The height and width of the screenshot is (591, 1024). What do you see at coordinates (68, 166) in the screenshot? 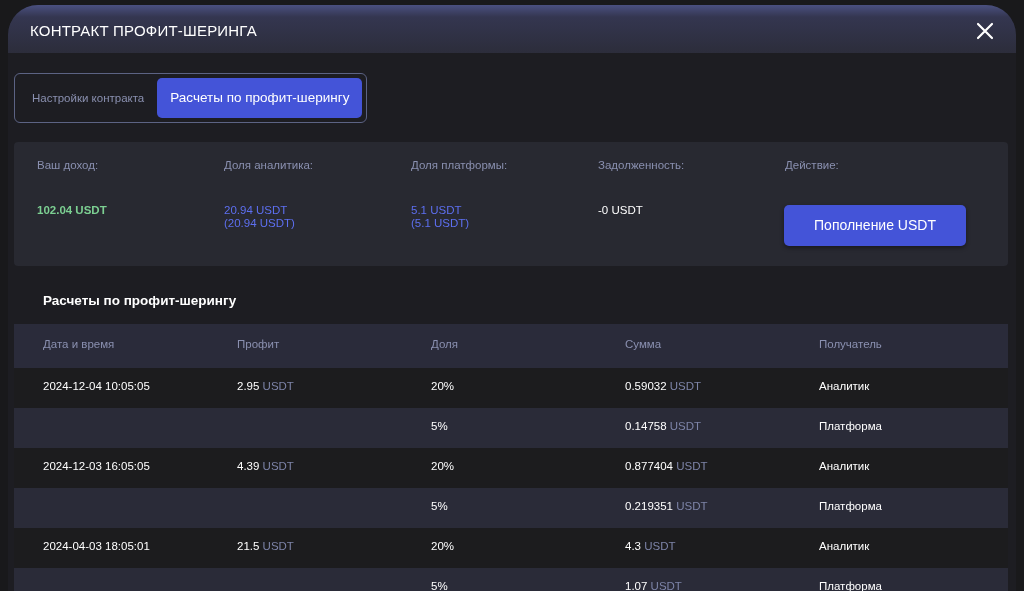
I see `summary-label: Ваш доход:` at bounding box center [68, 166].